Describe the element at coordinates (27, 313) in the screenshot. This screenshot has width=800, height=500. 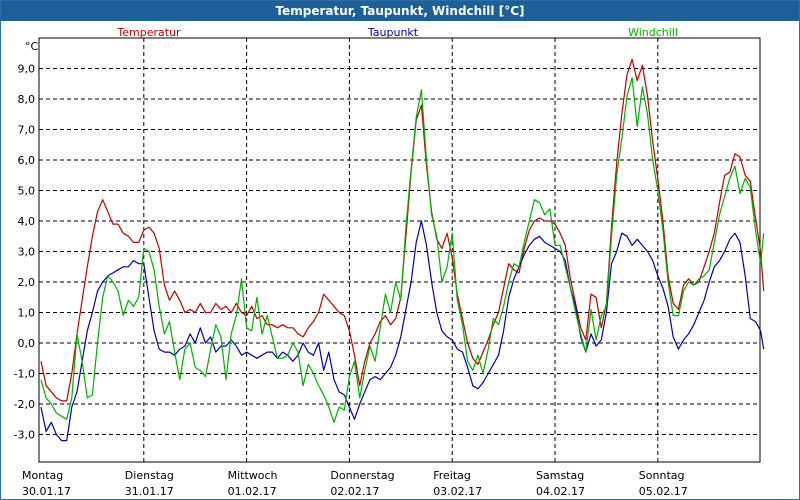
I see `y-tick-label: 1,0` at that location.